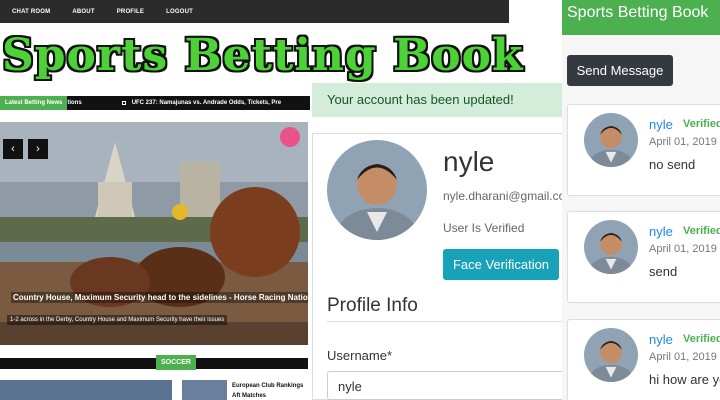  What do you see at coordinates (643, 150) in the screenshot?
I see `chat-message: nyle Verified April 01, 2019 no send` at bounding box center [643, 150].